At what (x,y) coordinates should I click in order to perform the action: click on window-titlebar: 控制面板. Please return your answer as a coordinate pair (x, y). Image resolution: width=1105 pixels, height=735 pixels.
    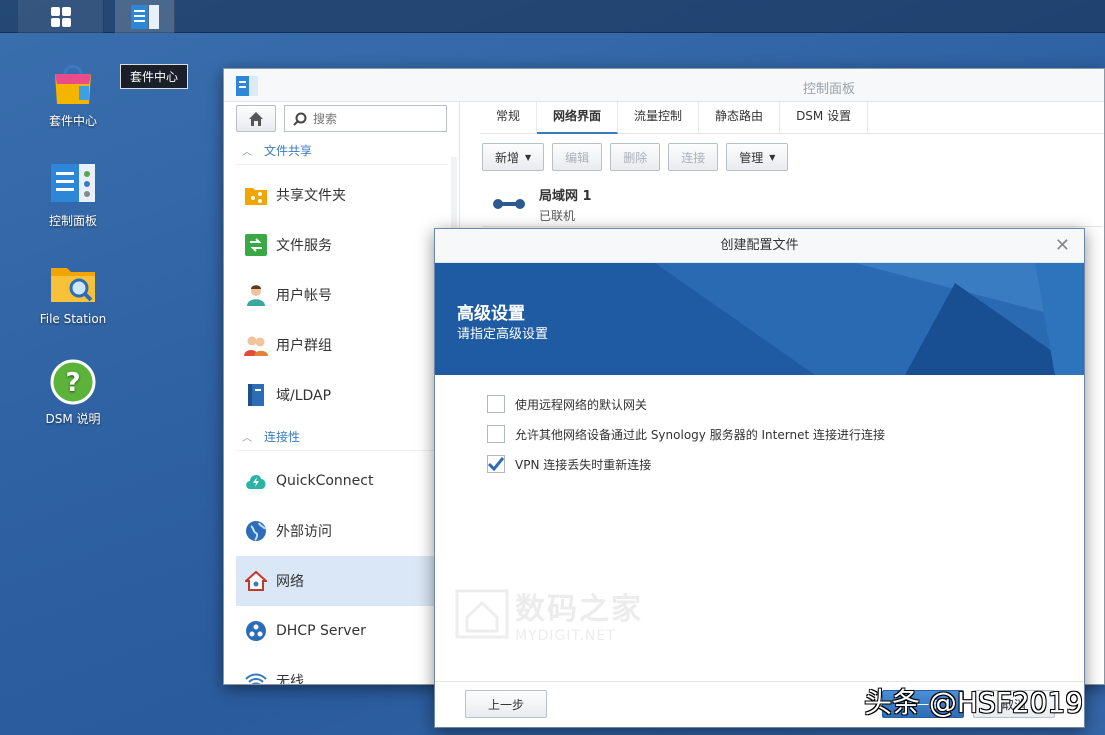
    Looking at the image, I should click on (664, 85).